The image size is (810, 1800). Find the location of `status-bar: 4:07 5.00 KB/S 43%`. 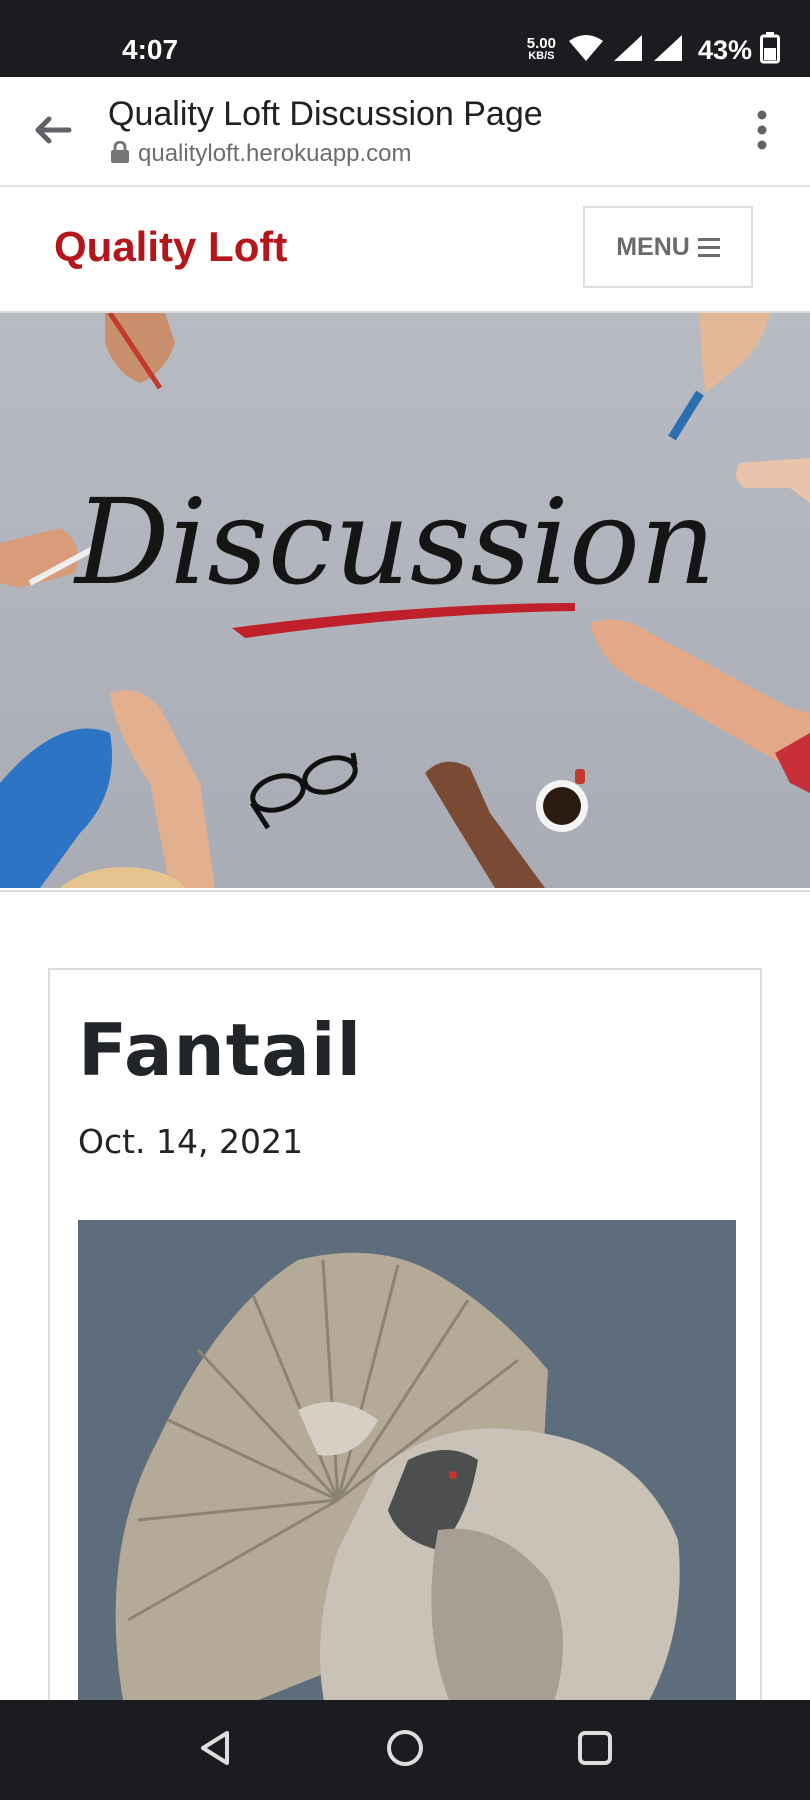

status-bar: 4:07 5.00 KB/S 43% is located at coordinates (405, 38).